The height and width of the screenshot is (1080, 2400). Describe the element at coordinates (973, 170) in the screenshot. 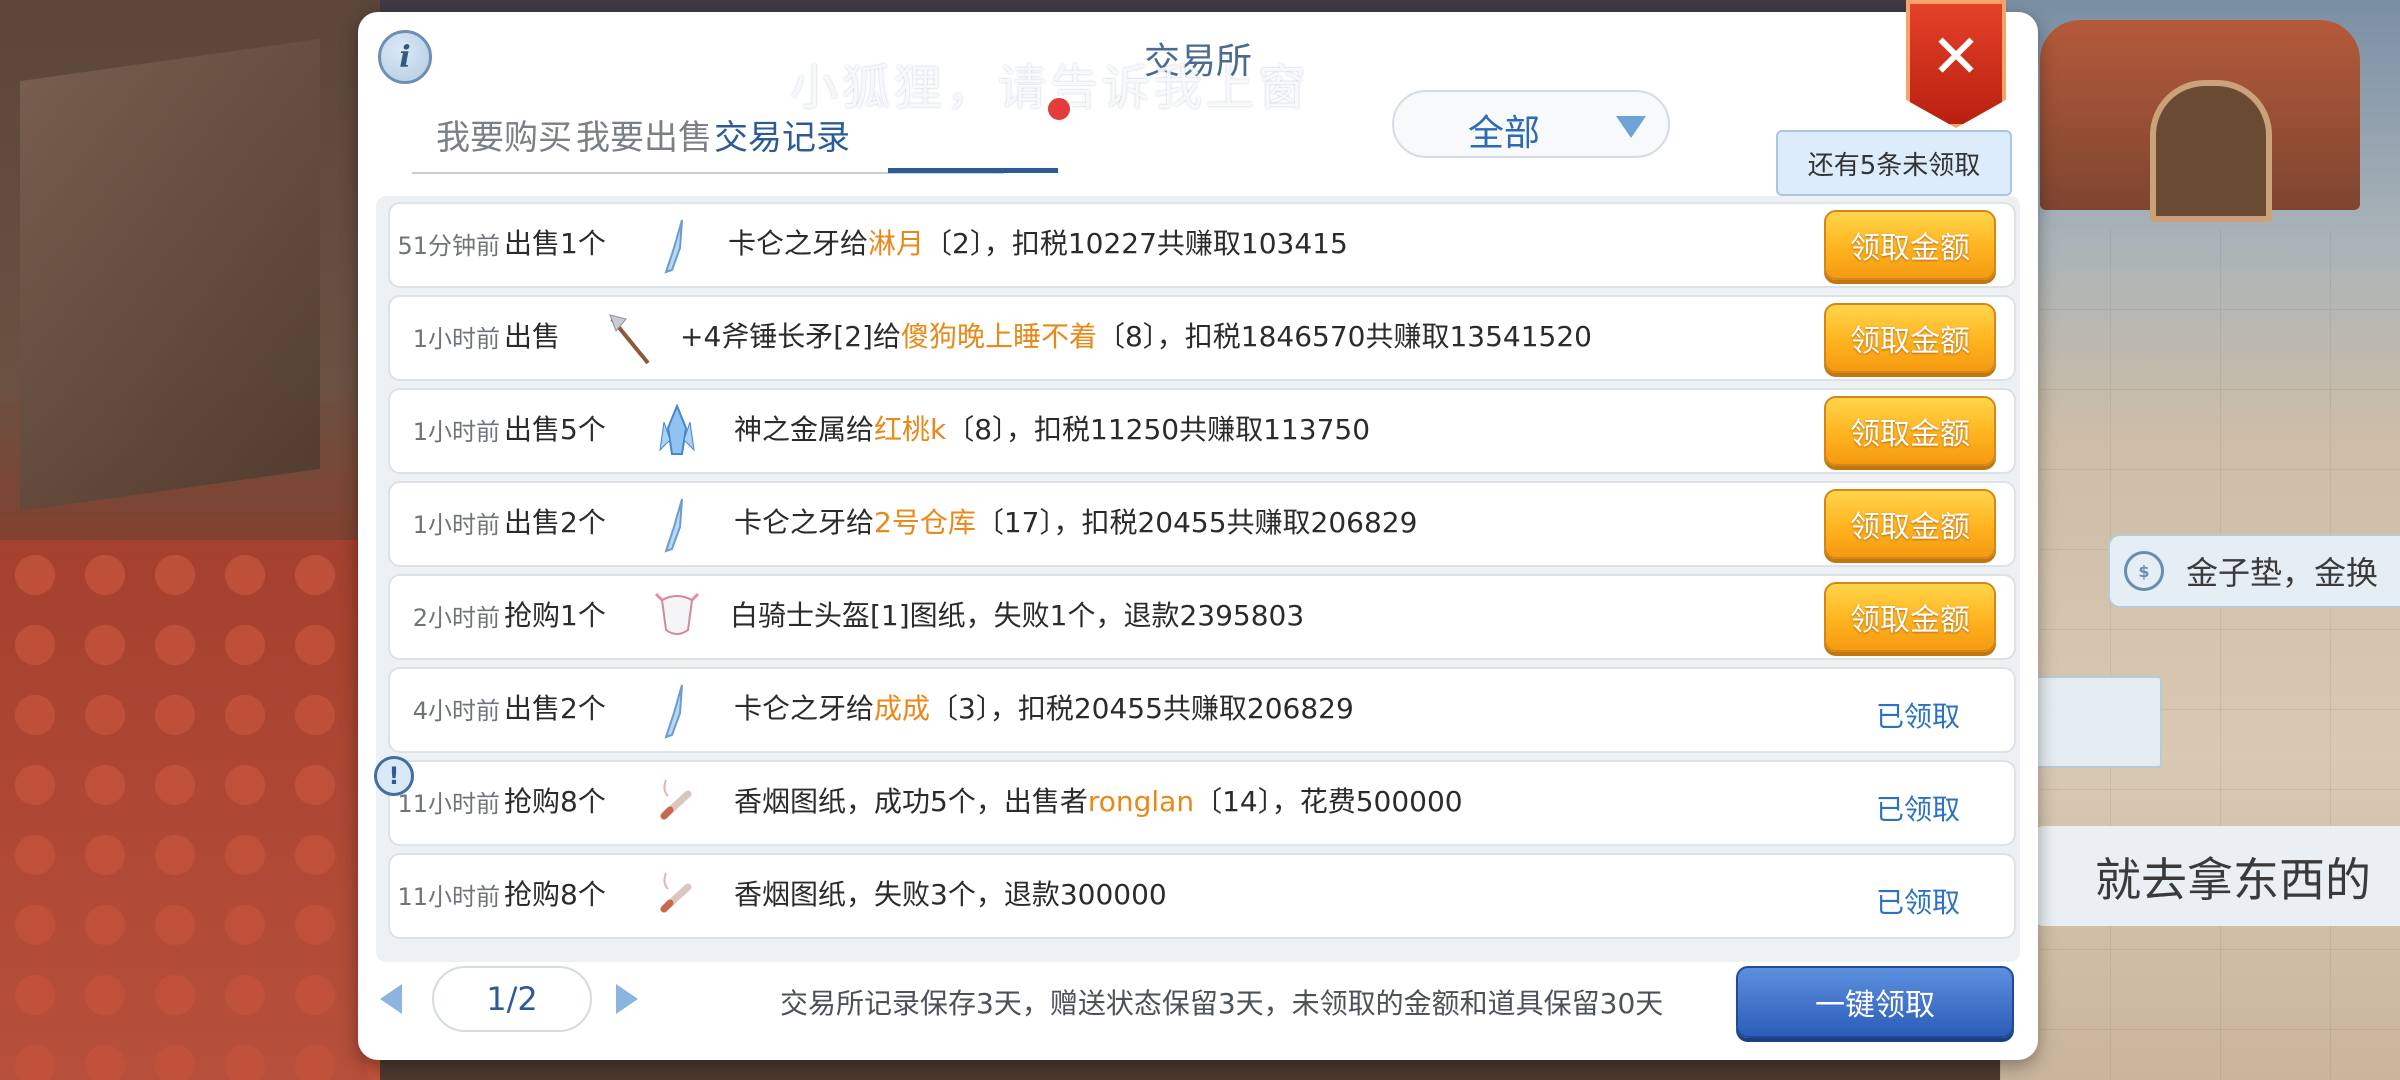

I see `active-tab-indicator` at that location.